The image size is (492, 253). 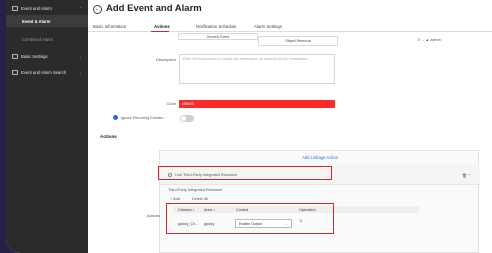 What do you see at coordinates (298, 41) in the screenshot?
I see `table-cell-object-removal: Object Removal` at bounding box center [298, 41].